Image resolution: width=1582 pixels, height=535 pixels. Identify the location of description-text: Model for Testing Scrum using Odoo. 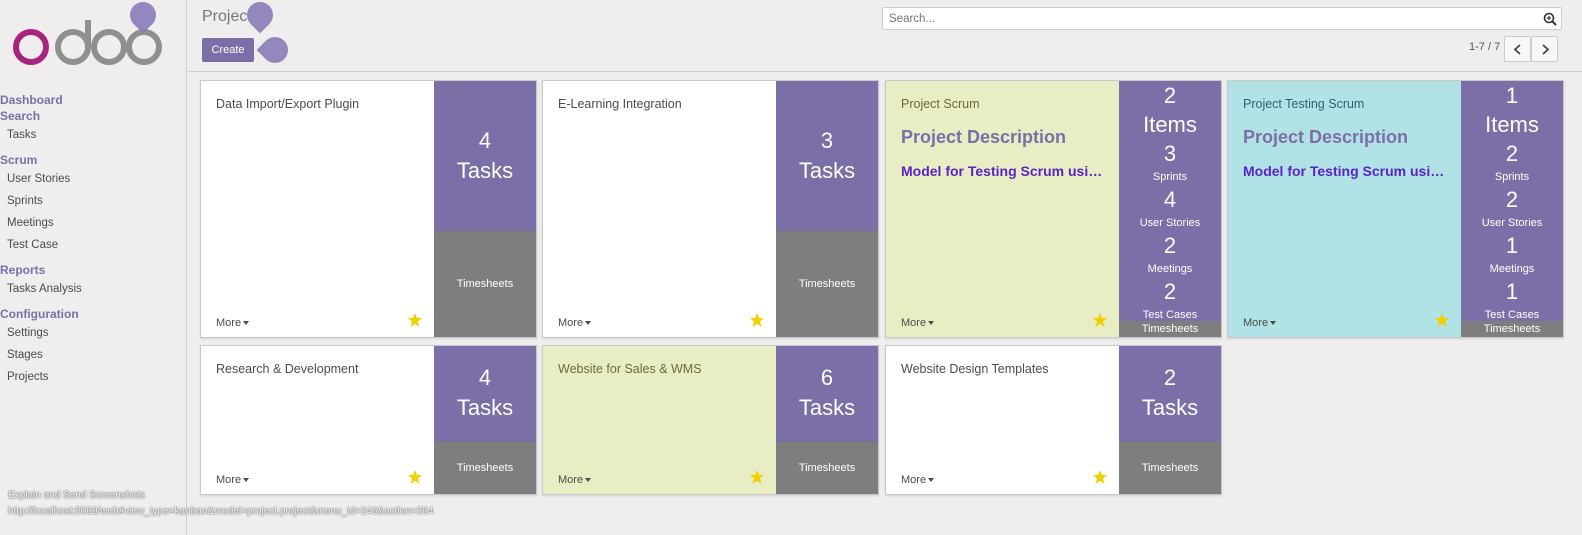
(1005, 171).